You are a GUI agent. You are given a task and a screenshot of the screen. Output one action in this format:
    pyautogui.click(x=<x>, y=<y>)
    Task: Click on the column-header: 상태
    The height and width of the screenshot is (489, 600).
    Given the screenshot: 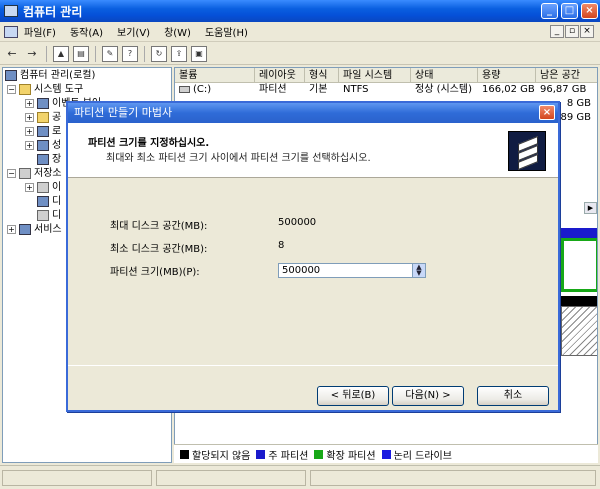 What is the action you would take?
    pyautogui.click(x=444, y=75)
    